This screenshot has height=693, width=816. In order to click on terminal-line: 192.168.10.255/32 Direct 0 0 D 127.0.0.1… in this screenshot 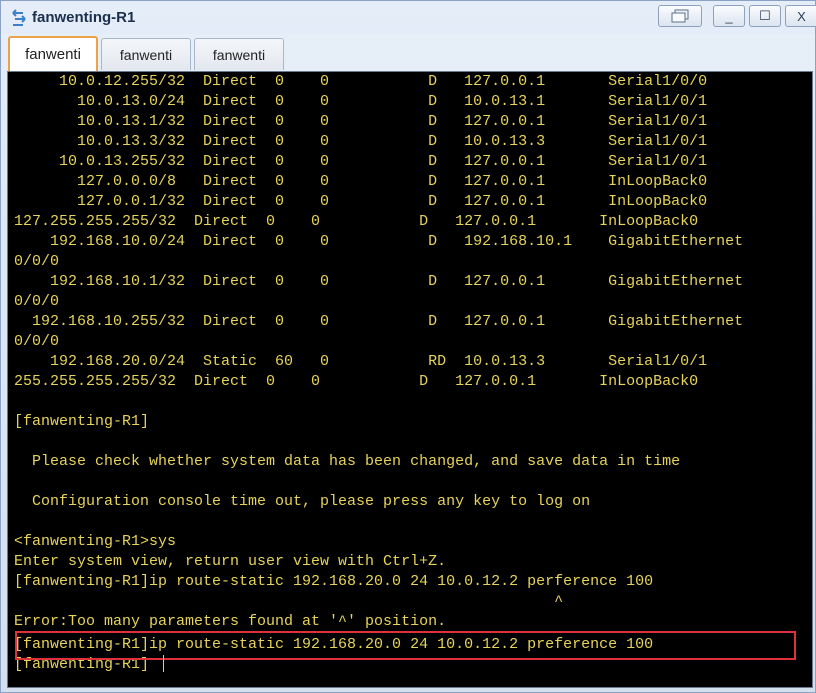, I will do `click(379, 321)`.